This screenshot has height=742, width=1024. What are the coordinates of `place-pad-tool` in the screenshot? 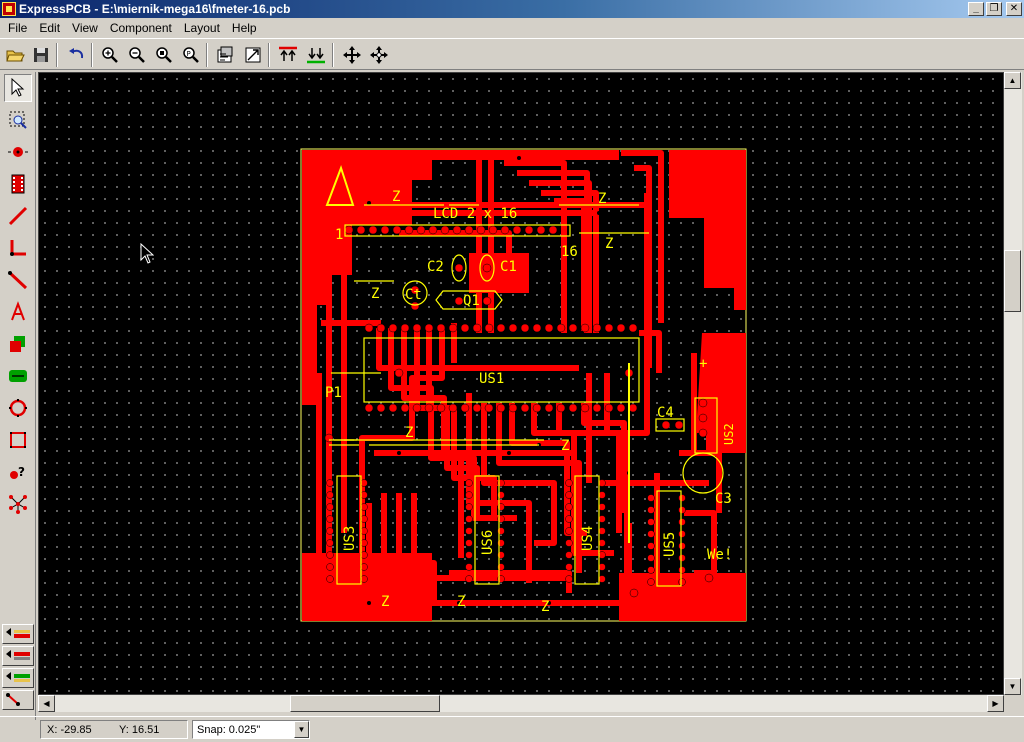 It's located at (18, 152).